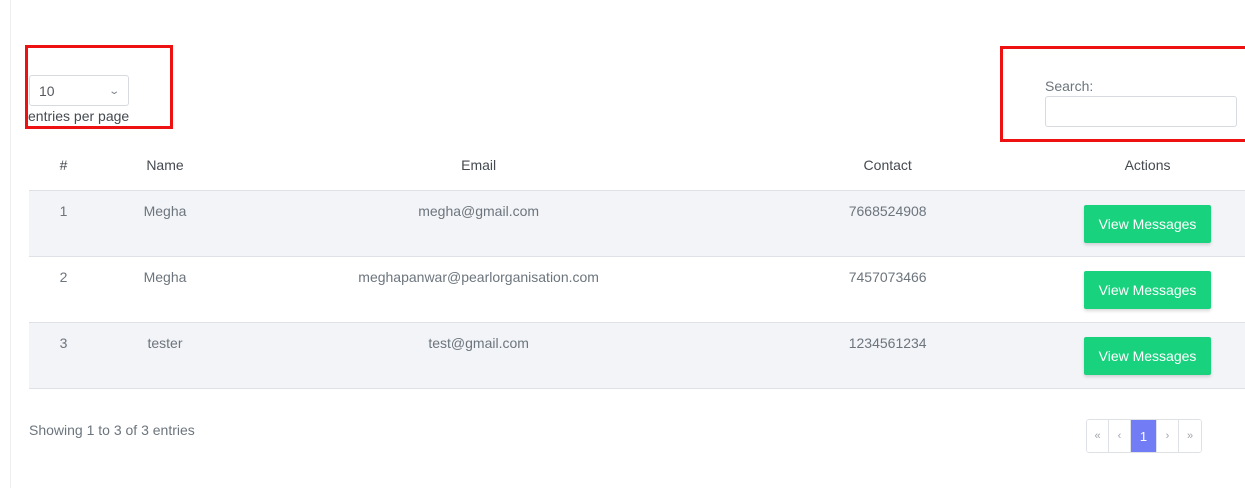 The image size is (1245, 488). What do you see at coordinates (99, 87) in the screenshot?
I see `annotation-box-entries` at bounding box center [99, 87].